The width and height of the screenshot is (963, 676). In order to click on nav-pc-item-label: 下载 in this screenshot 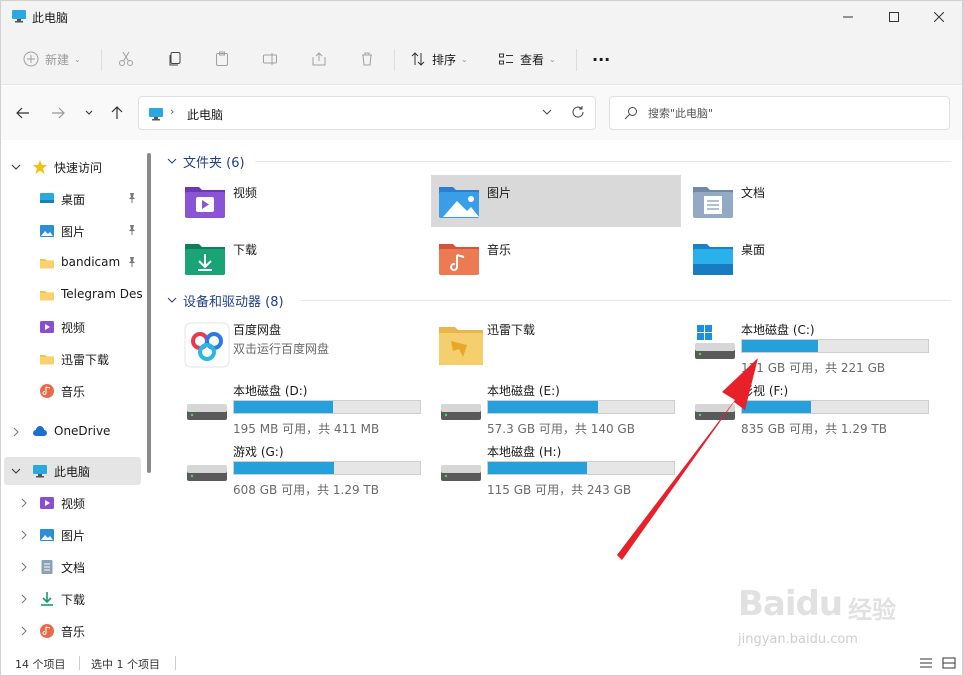, I will do `click(73, 600)`.